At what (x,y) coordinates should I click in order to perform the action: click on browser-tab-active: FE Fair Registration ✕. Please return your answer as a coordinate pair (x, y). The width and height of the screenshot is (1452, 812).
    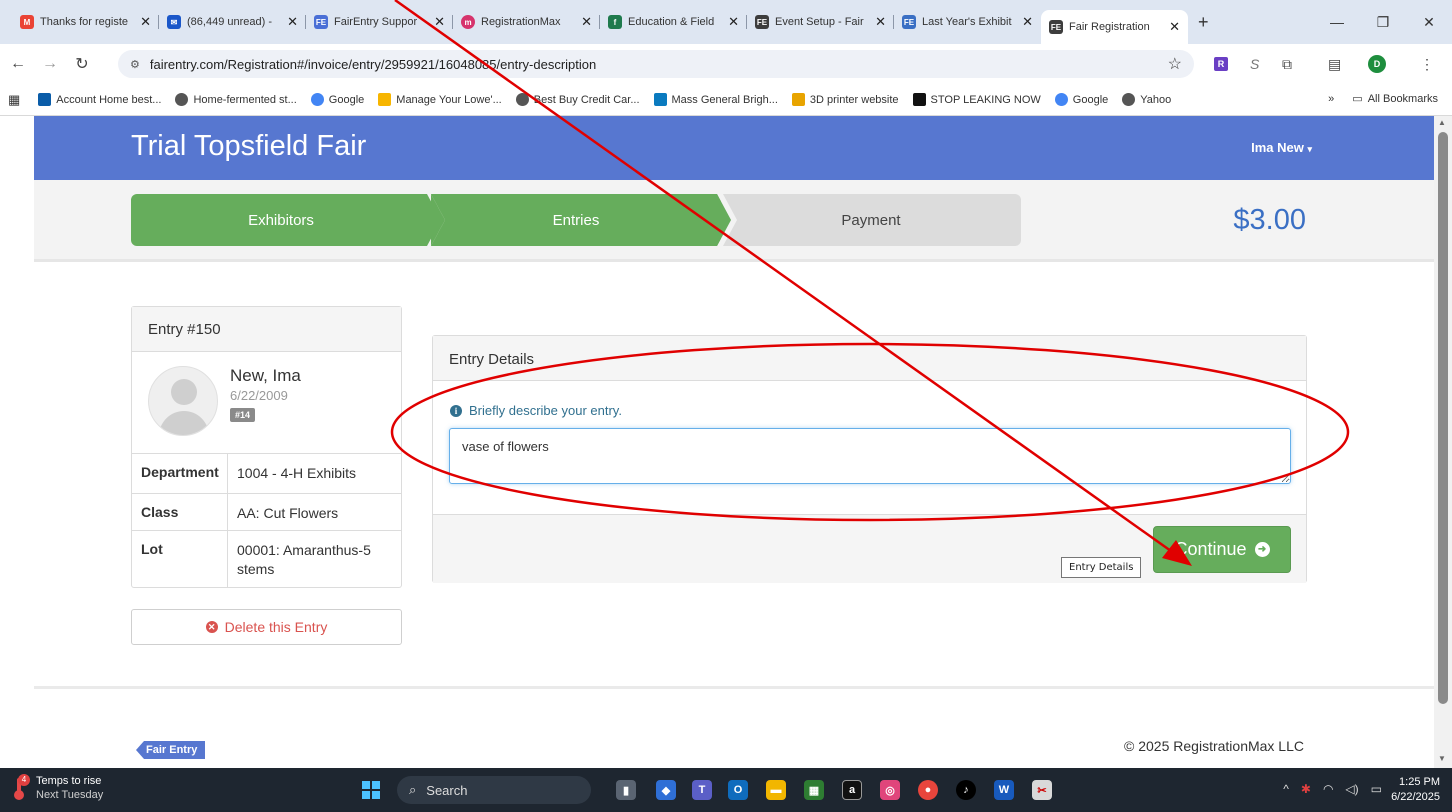
    Looking at the image, I should click on (1114, 27).